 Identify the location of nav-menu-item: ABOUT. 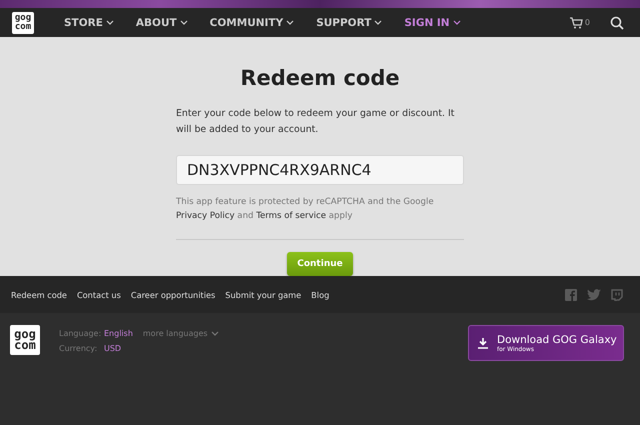
(162, 22).